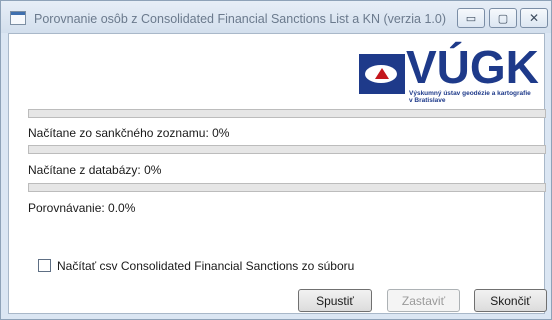 The image size is (552, 320). What do you see at coordinates (382, 74) in the screenshot?
I see `logo-emblem-icon` at bounding box center [382, 74].